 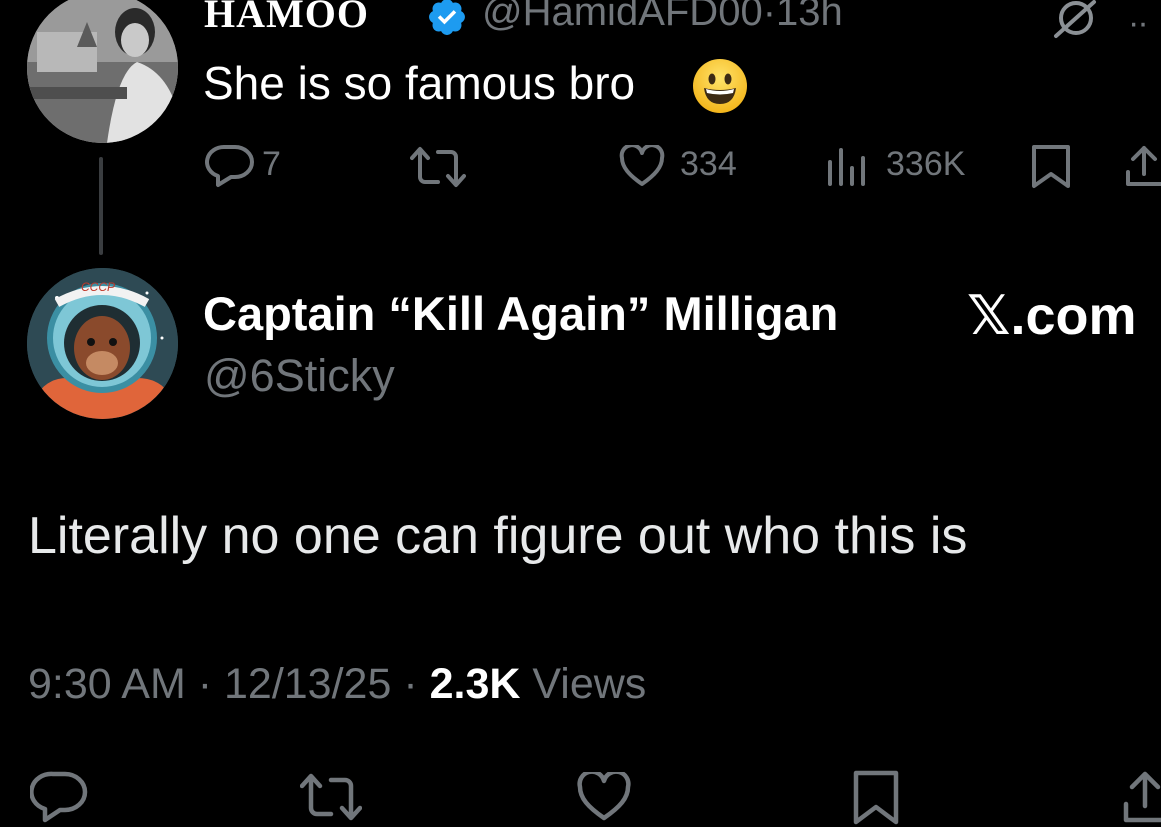 I want to click on reply-count: 7, so click(x=271, y=164).